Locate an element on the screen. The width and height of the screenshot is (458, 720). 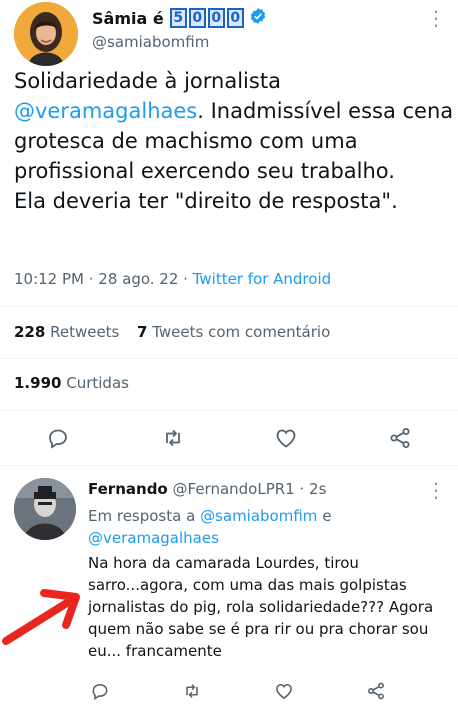
tweet-text-part: Solidariedade à jornalista is located at coordinates (147, 81).